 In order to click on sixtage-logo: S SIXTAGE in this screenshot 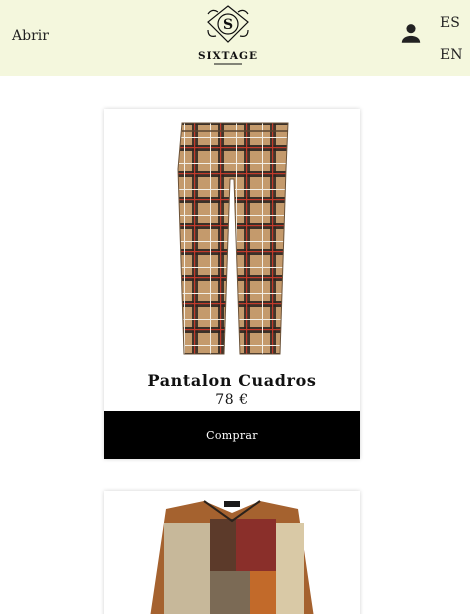, I will do `click(228, 36)`.